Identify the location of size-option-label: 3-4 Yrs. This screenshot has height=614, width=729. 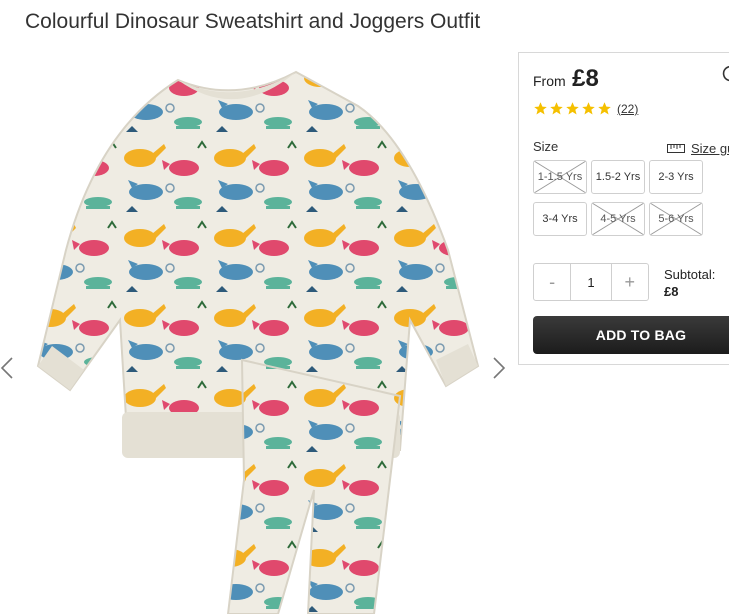
(560, 219).